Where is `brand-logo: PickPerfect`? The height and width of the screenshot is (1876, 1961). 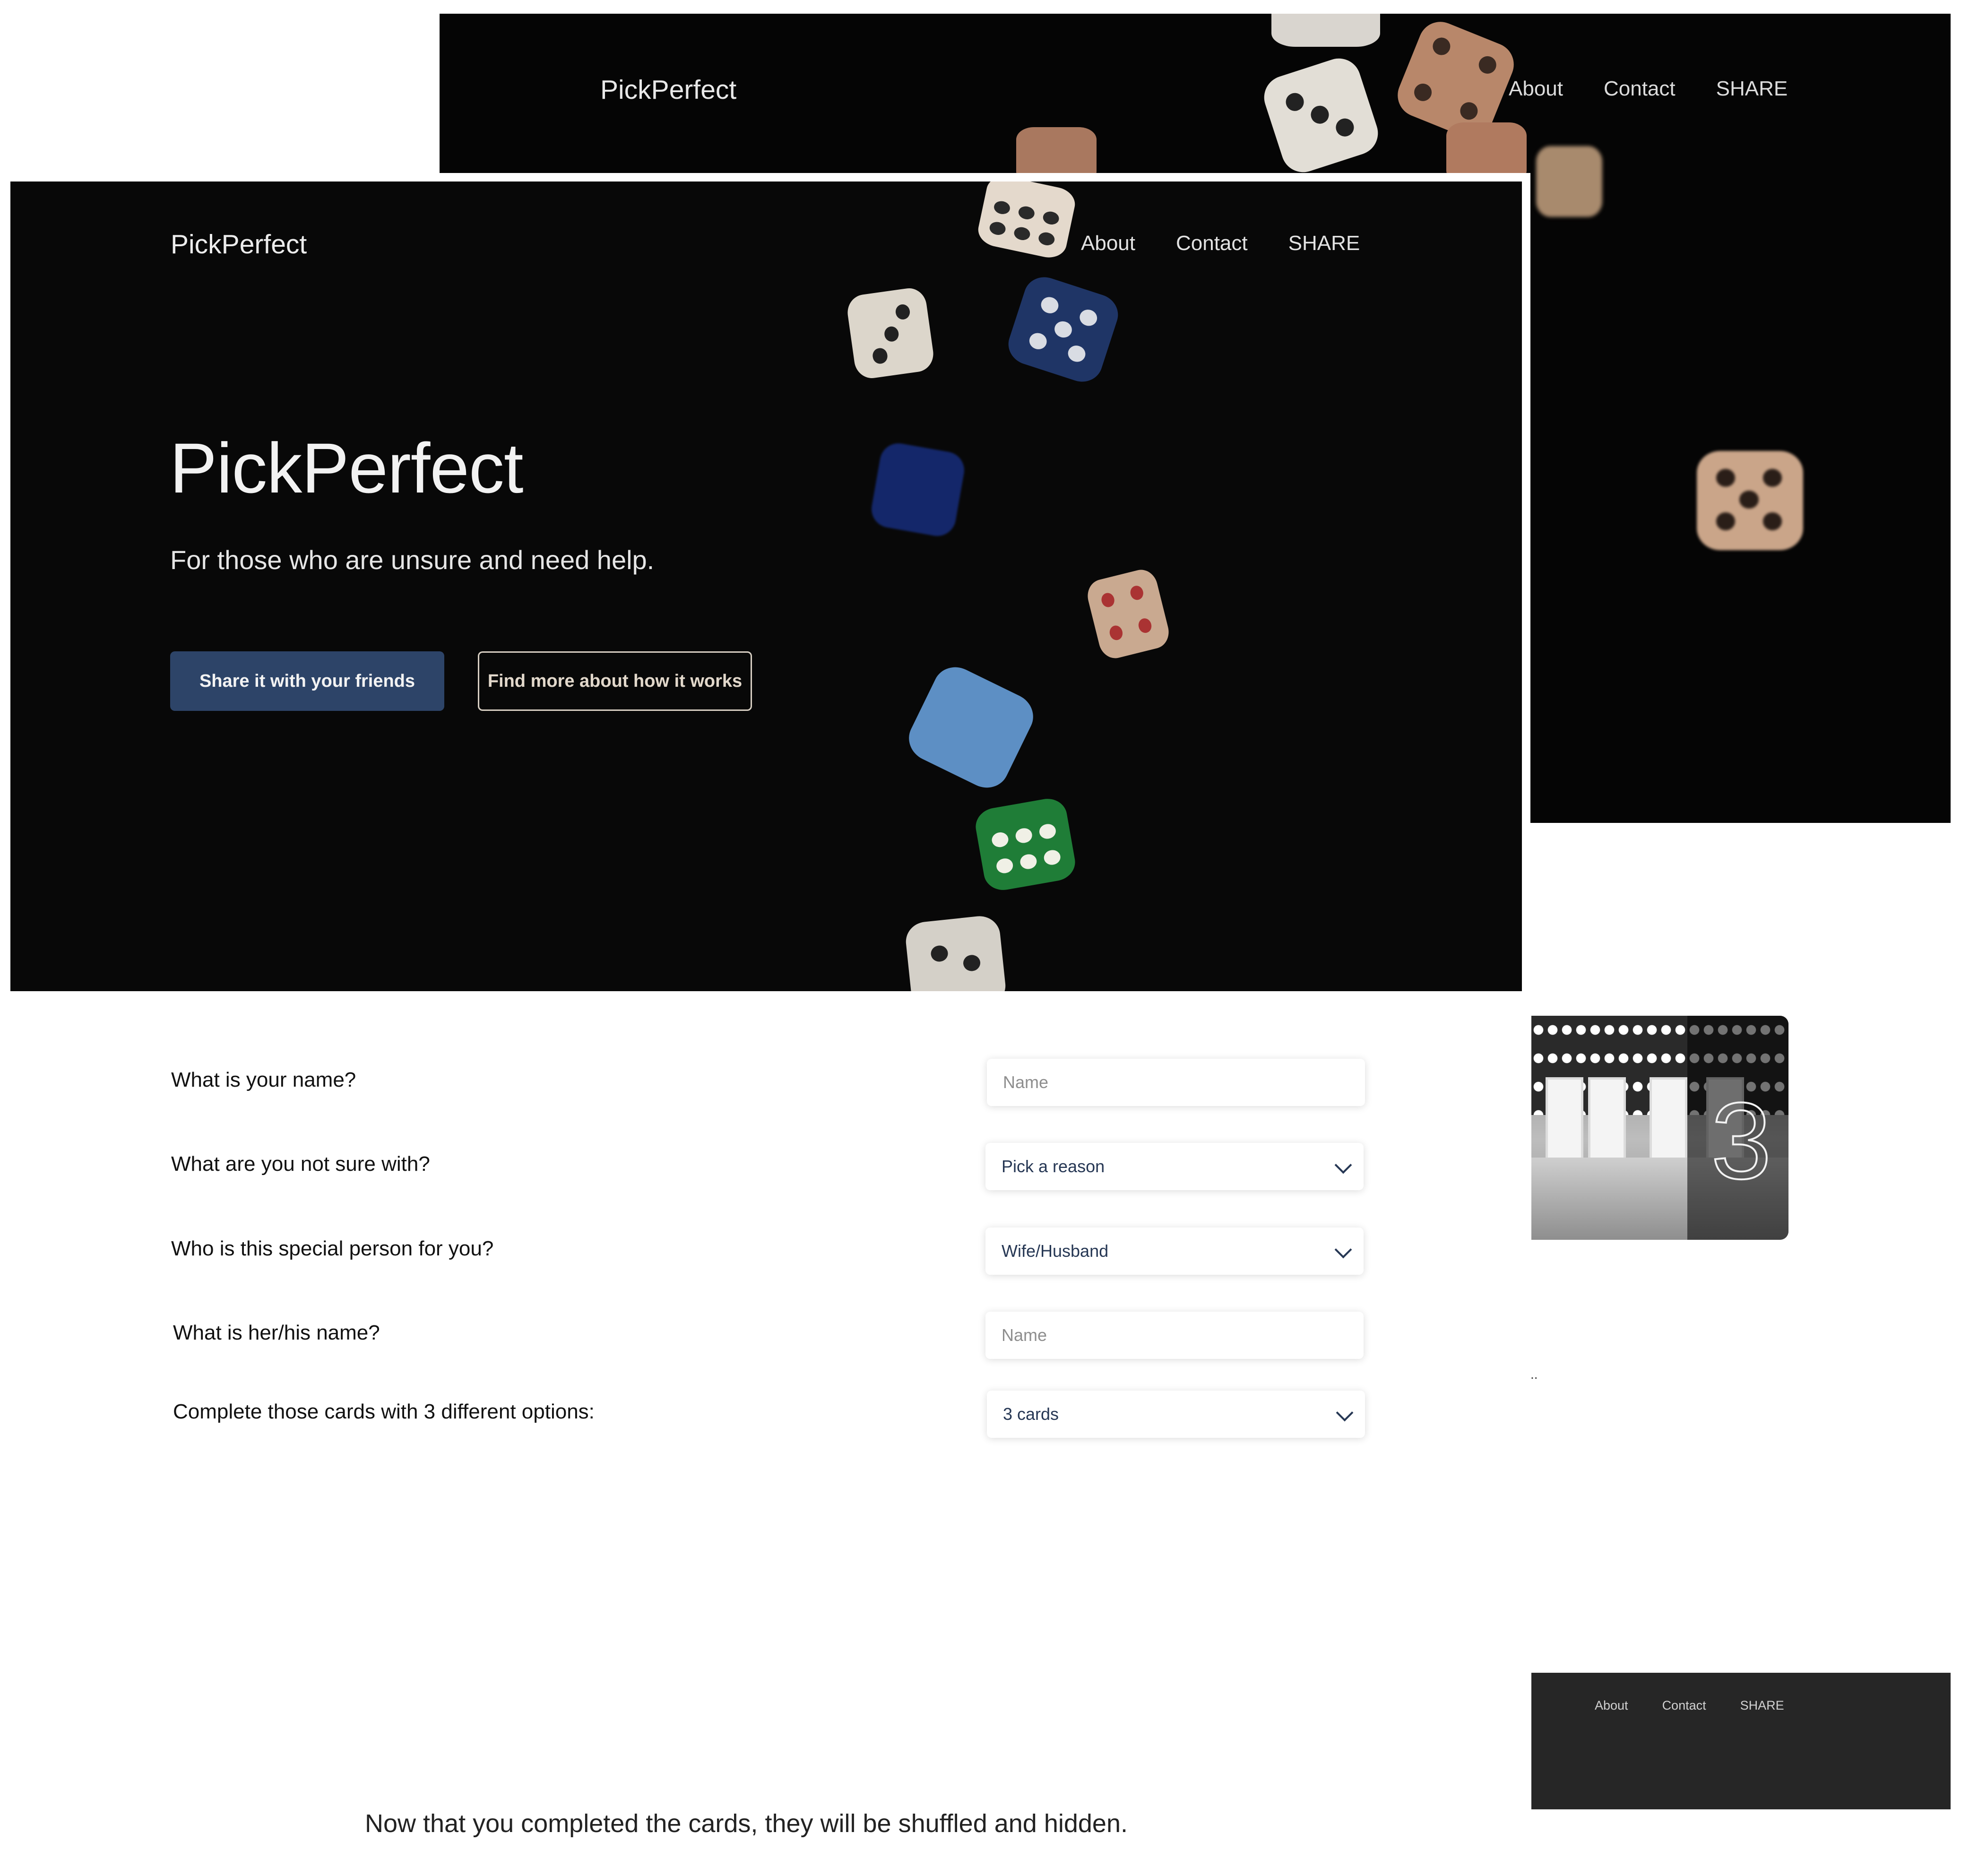
brand-logo: PickPerfect is located at coordinates (239, 244).